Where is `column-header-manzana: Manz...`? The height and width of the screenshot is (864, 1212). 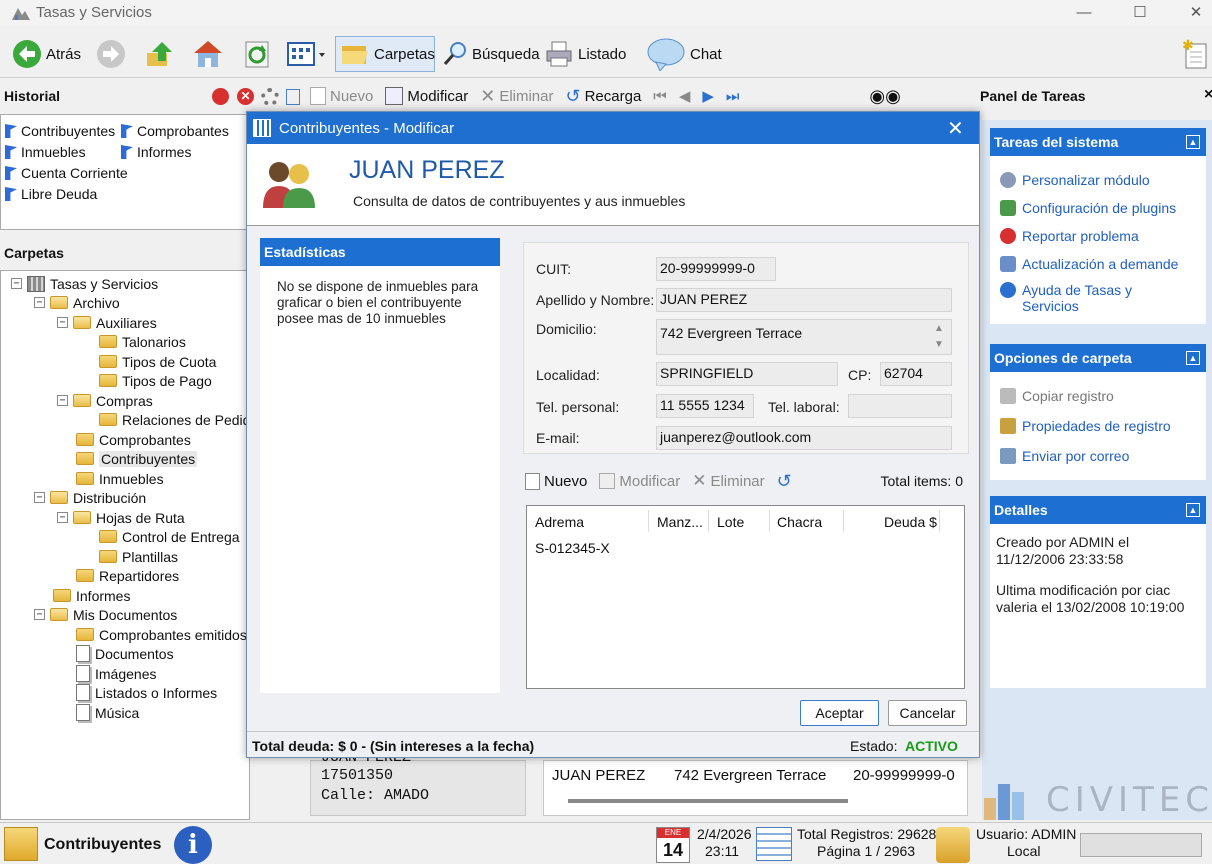 column-header-manzana: Manz... is located at coordinates (680, 522).